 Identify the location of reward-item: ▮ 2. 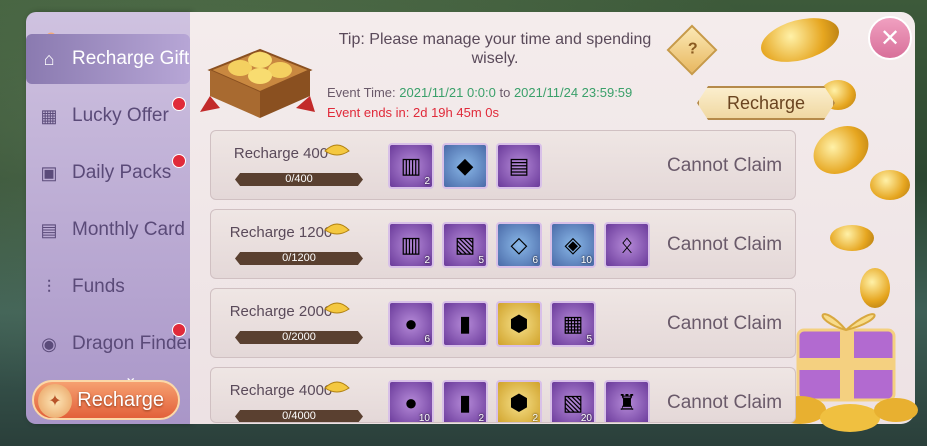
(465, 401).